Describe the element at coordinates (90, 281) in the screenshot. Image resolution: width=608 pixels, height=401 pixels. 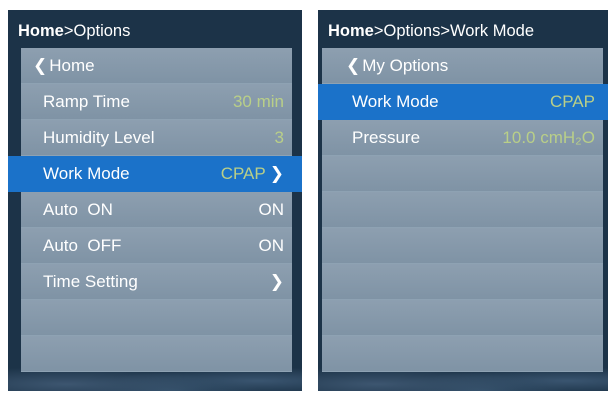
I see `menu-item-label: Time Setting` at that location.